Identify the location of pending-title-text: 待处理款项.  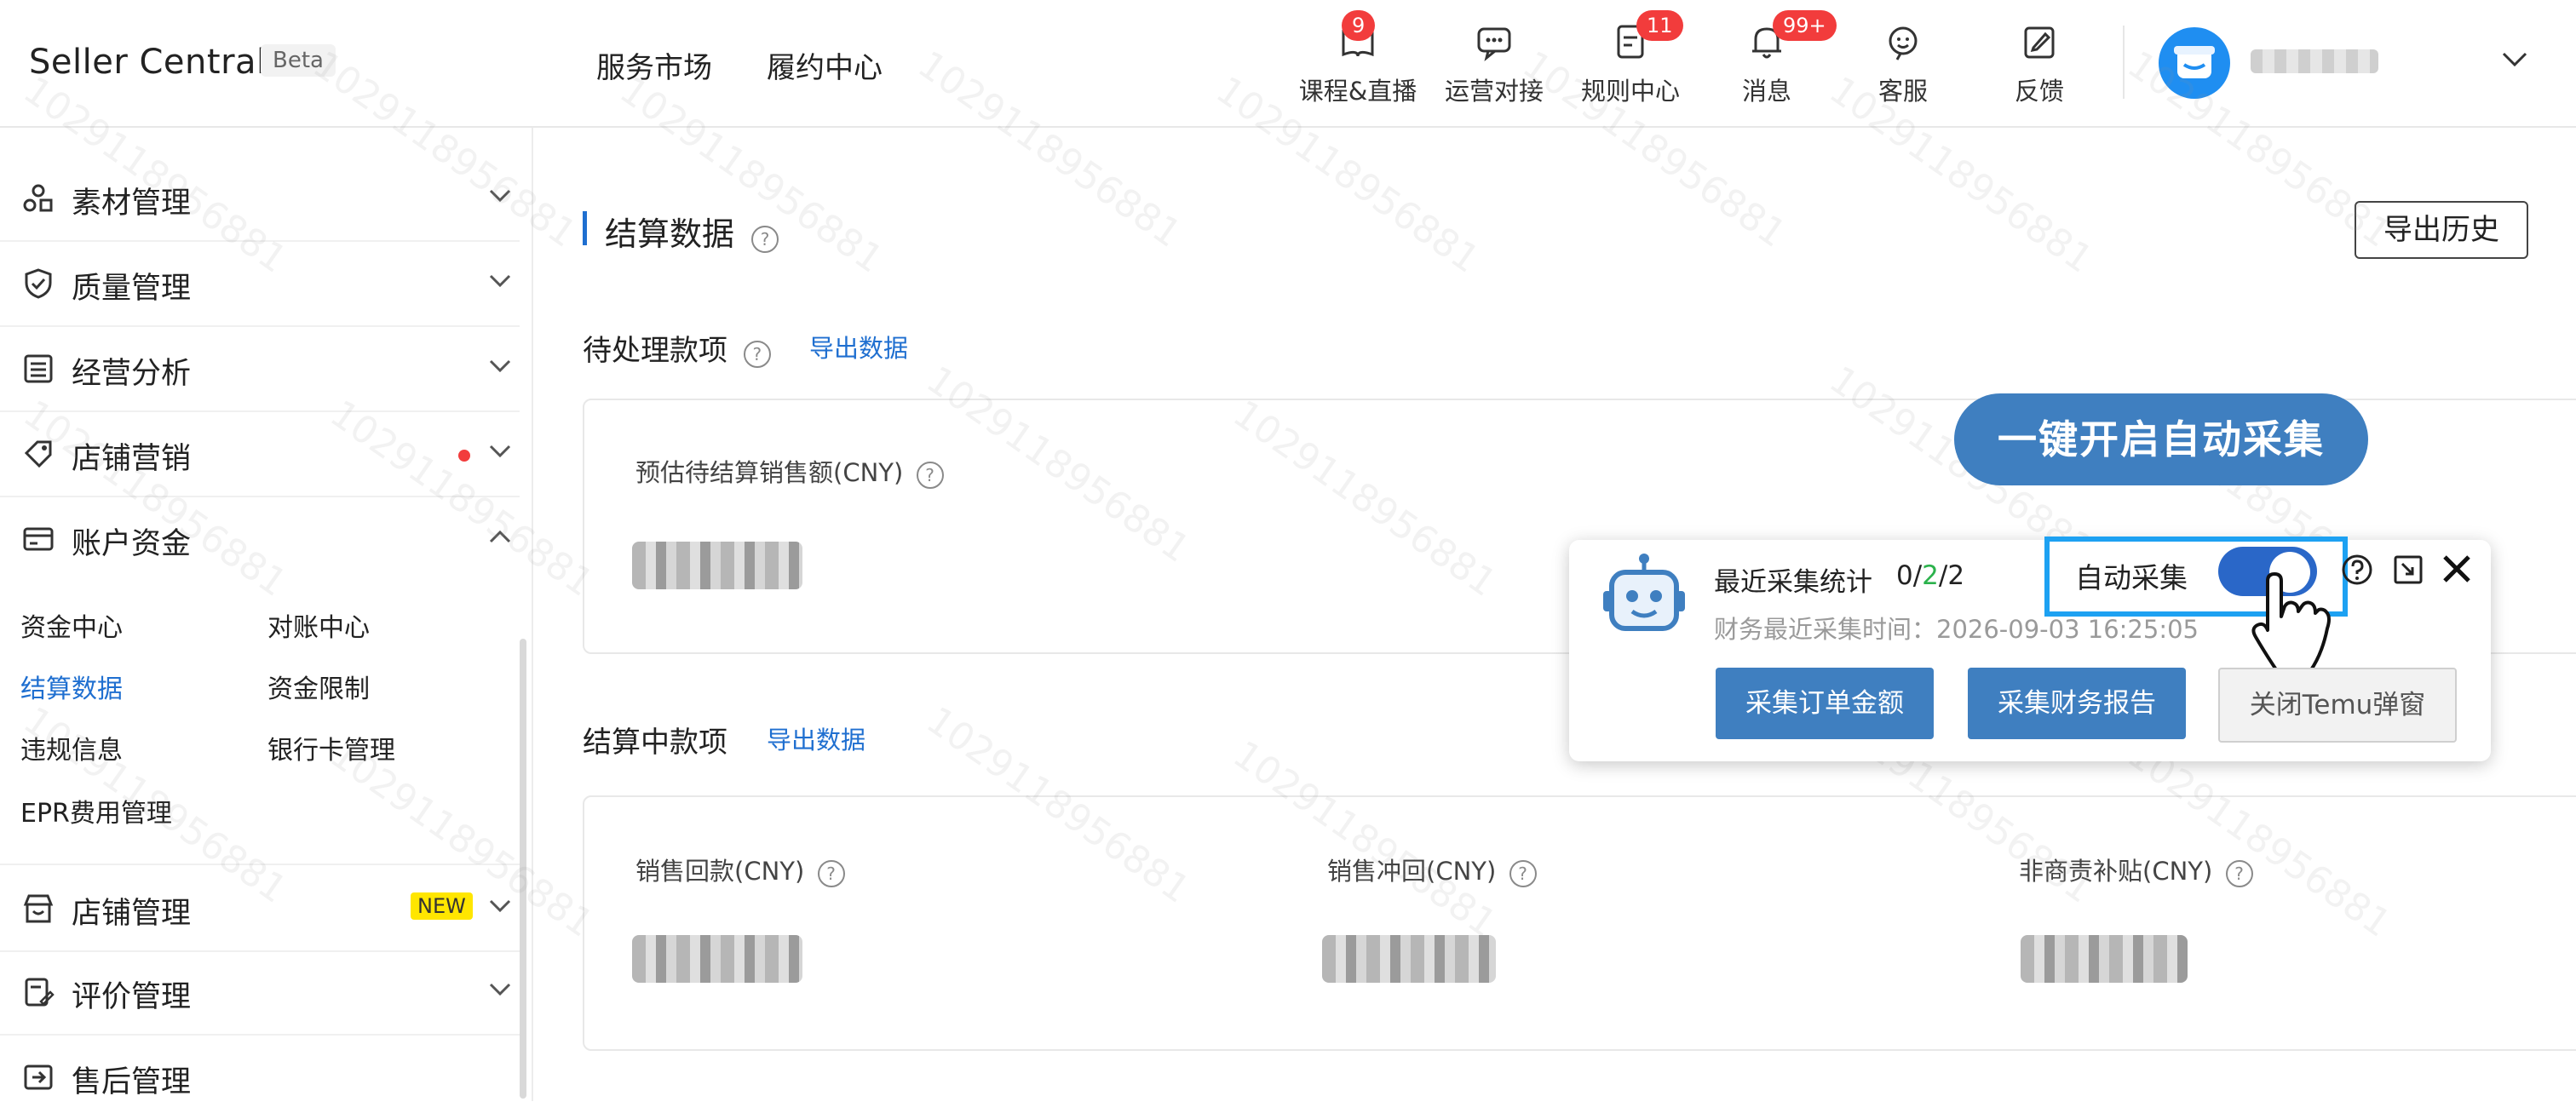
(655, 351).